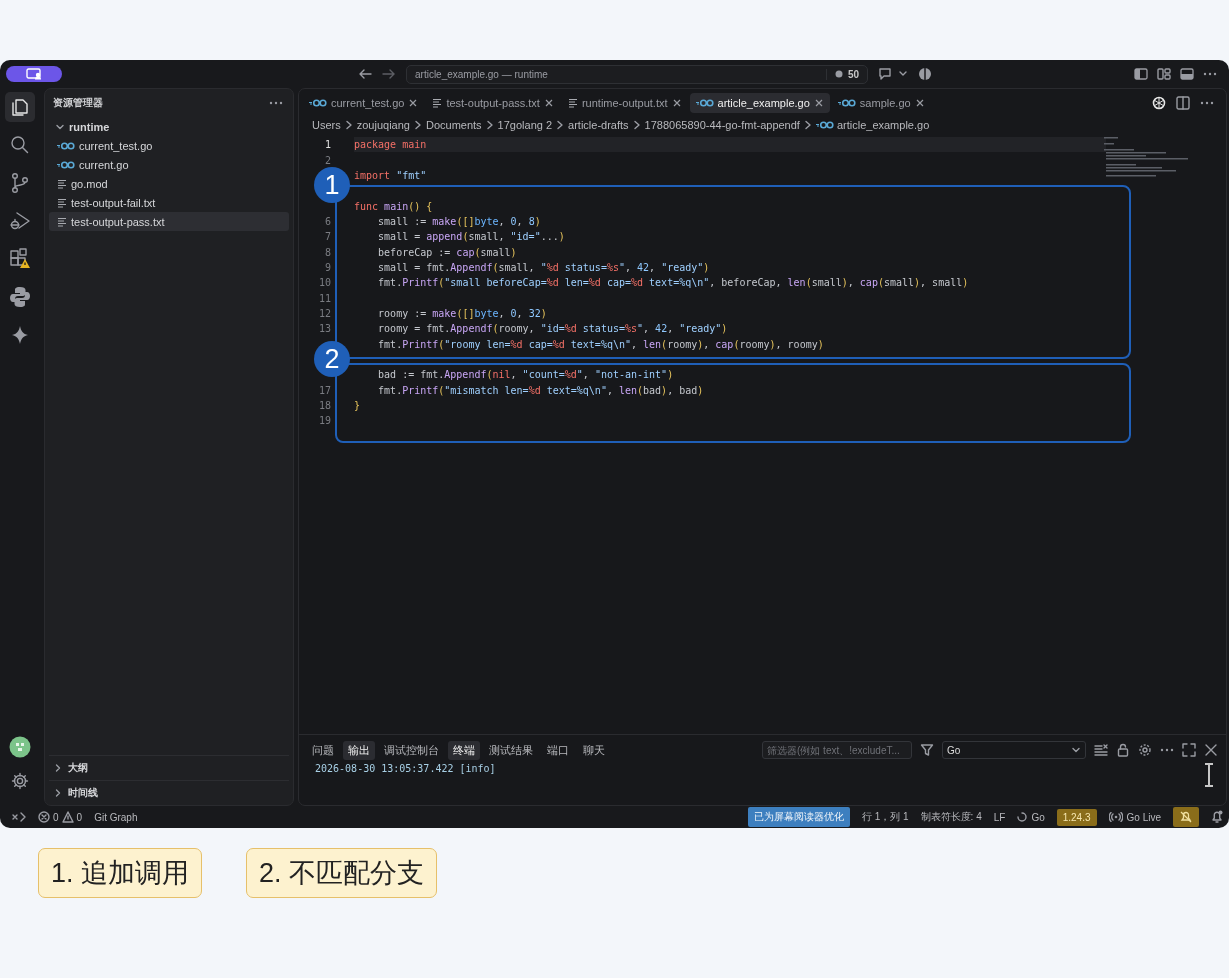 The width and height of the screenshot is (1229, 978). What do you see at coordinates (169, 164) in the screenshot?
I see `file-item: current.go` at bounding box center [169, 164].